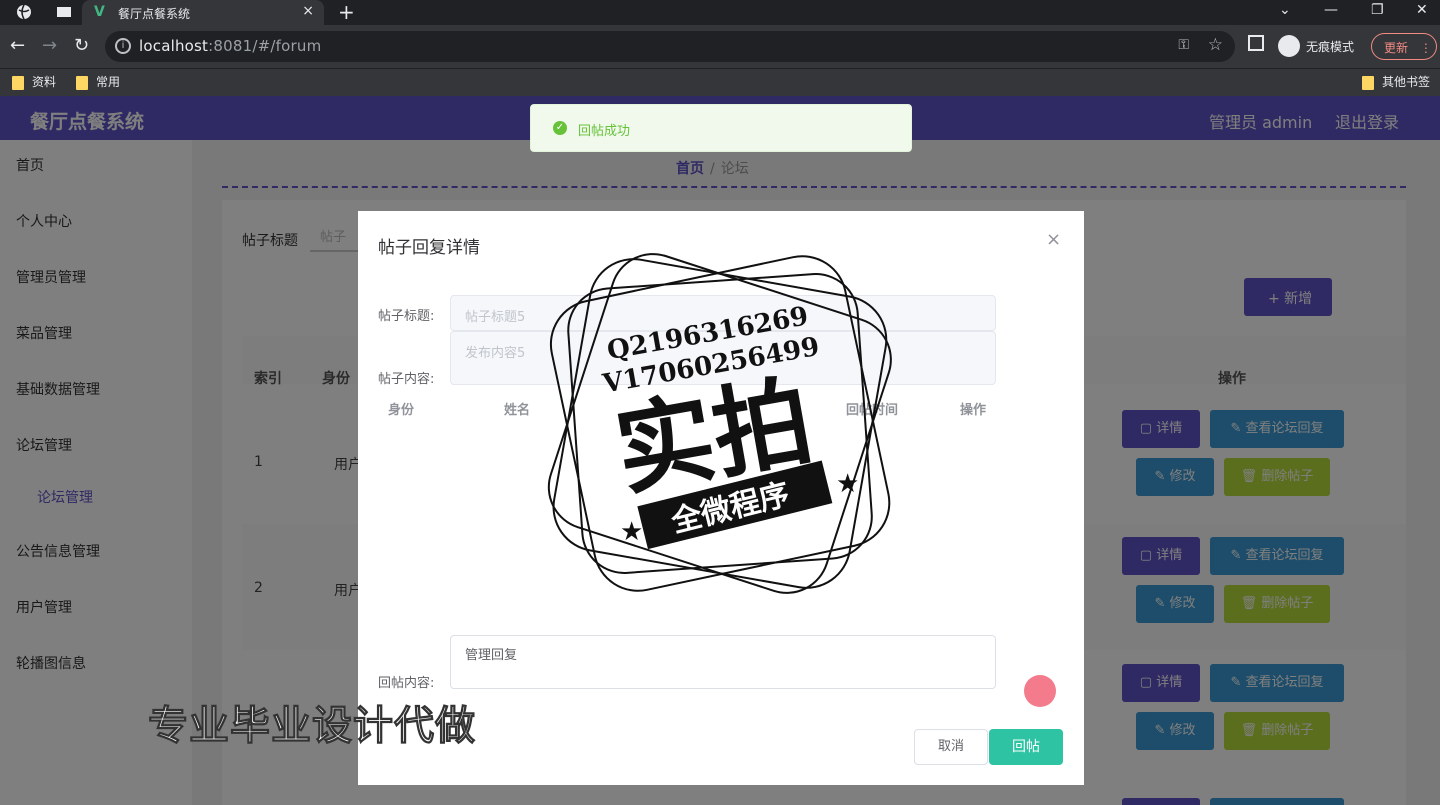  What do you see at coordinates (670, 46) in the screenshot?
I see `url-field: i localhost:8081/#/forum ⚿ ☆` at bounding box center [670, 46].